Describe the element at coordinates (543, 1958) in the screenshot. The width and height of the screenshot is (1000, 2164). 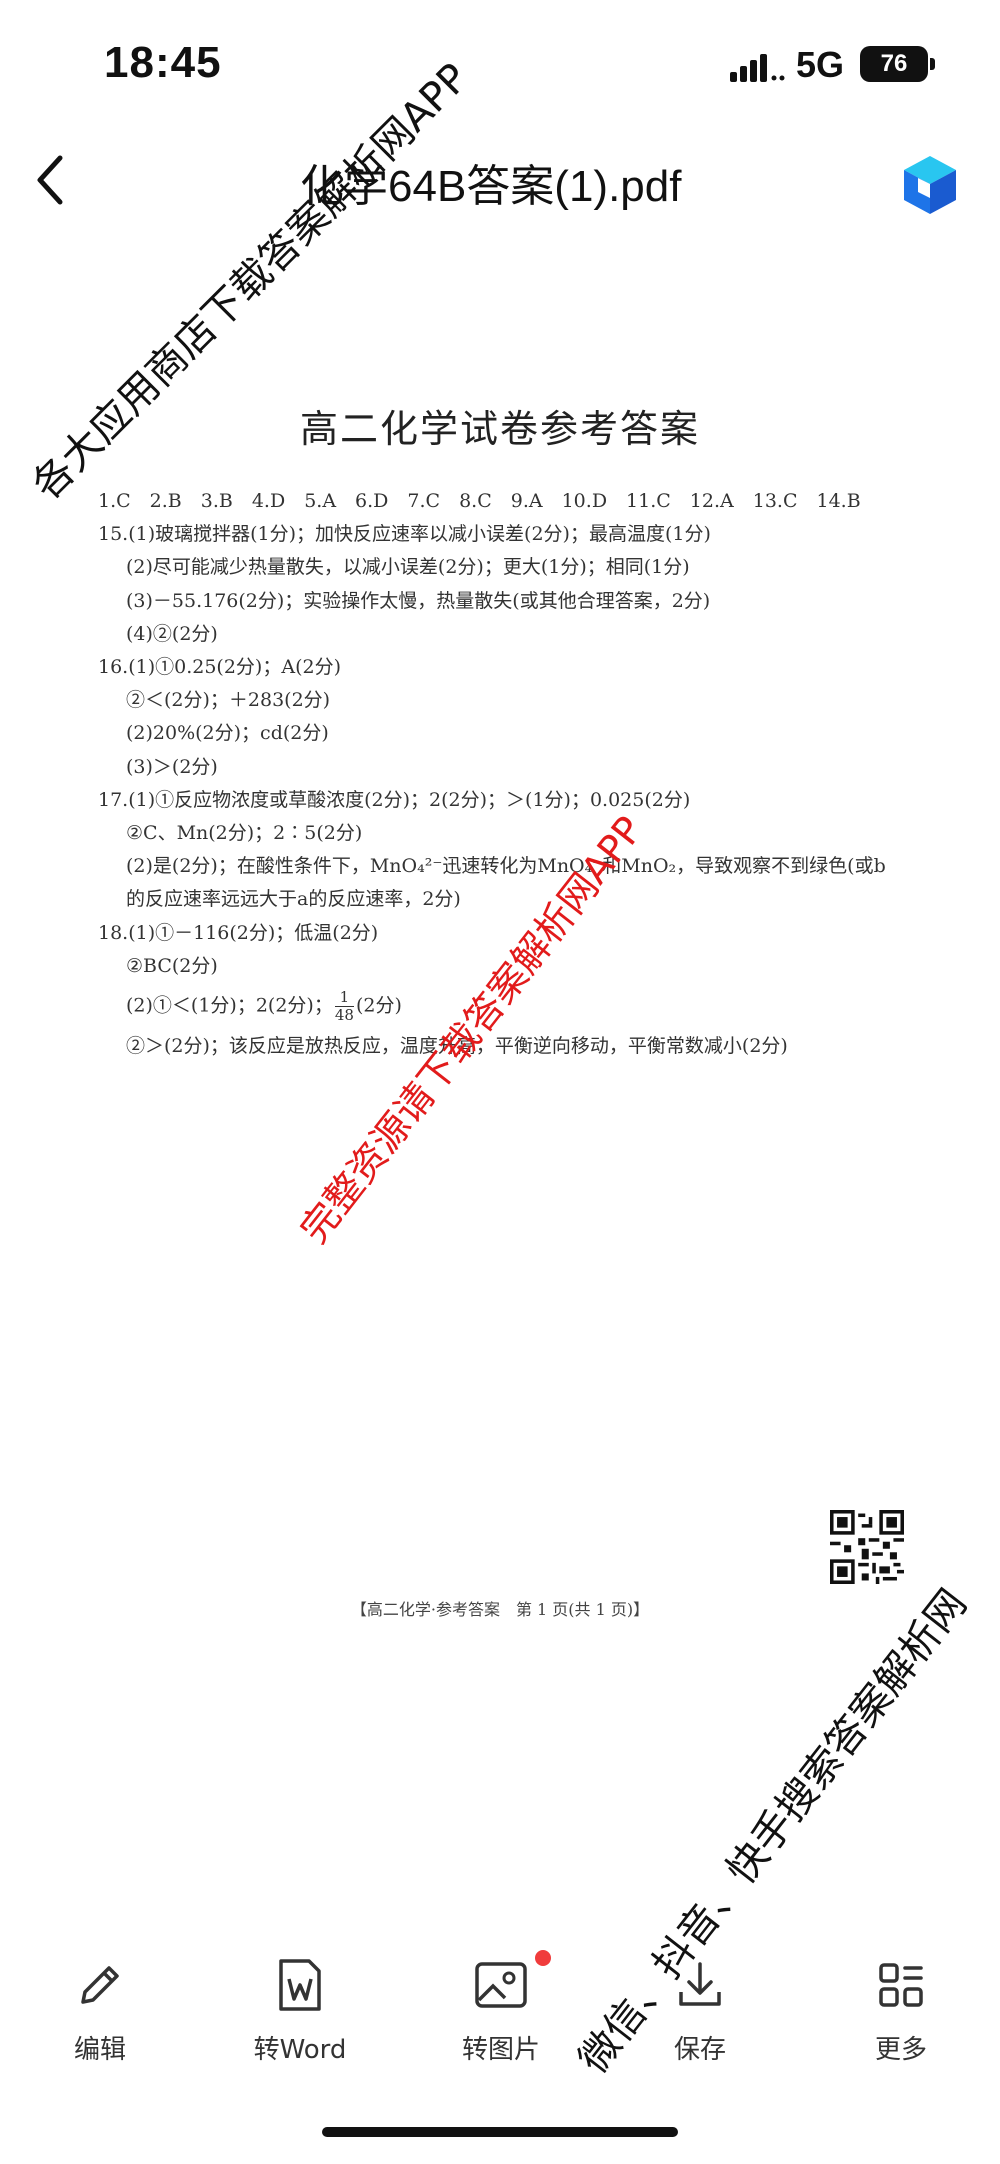
I see `notification-dot` at that location.